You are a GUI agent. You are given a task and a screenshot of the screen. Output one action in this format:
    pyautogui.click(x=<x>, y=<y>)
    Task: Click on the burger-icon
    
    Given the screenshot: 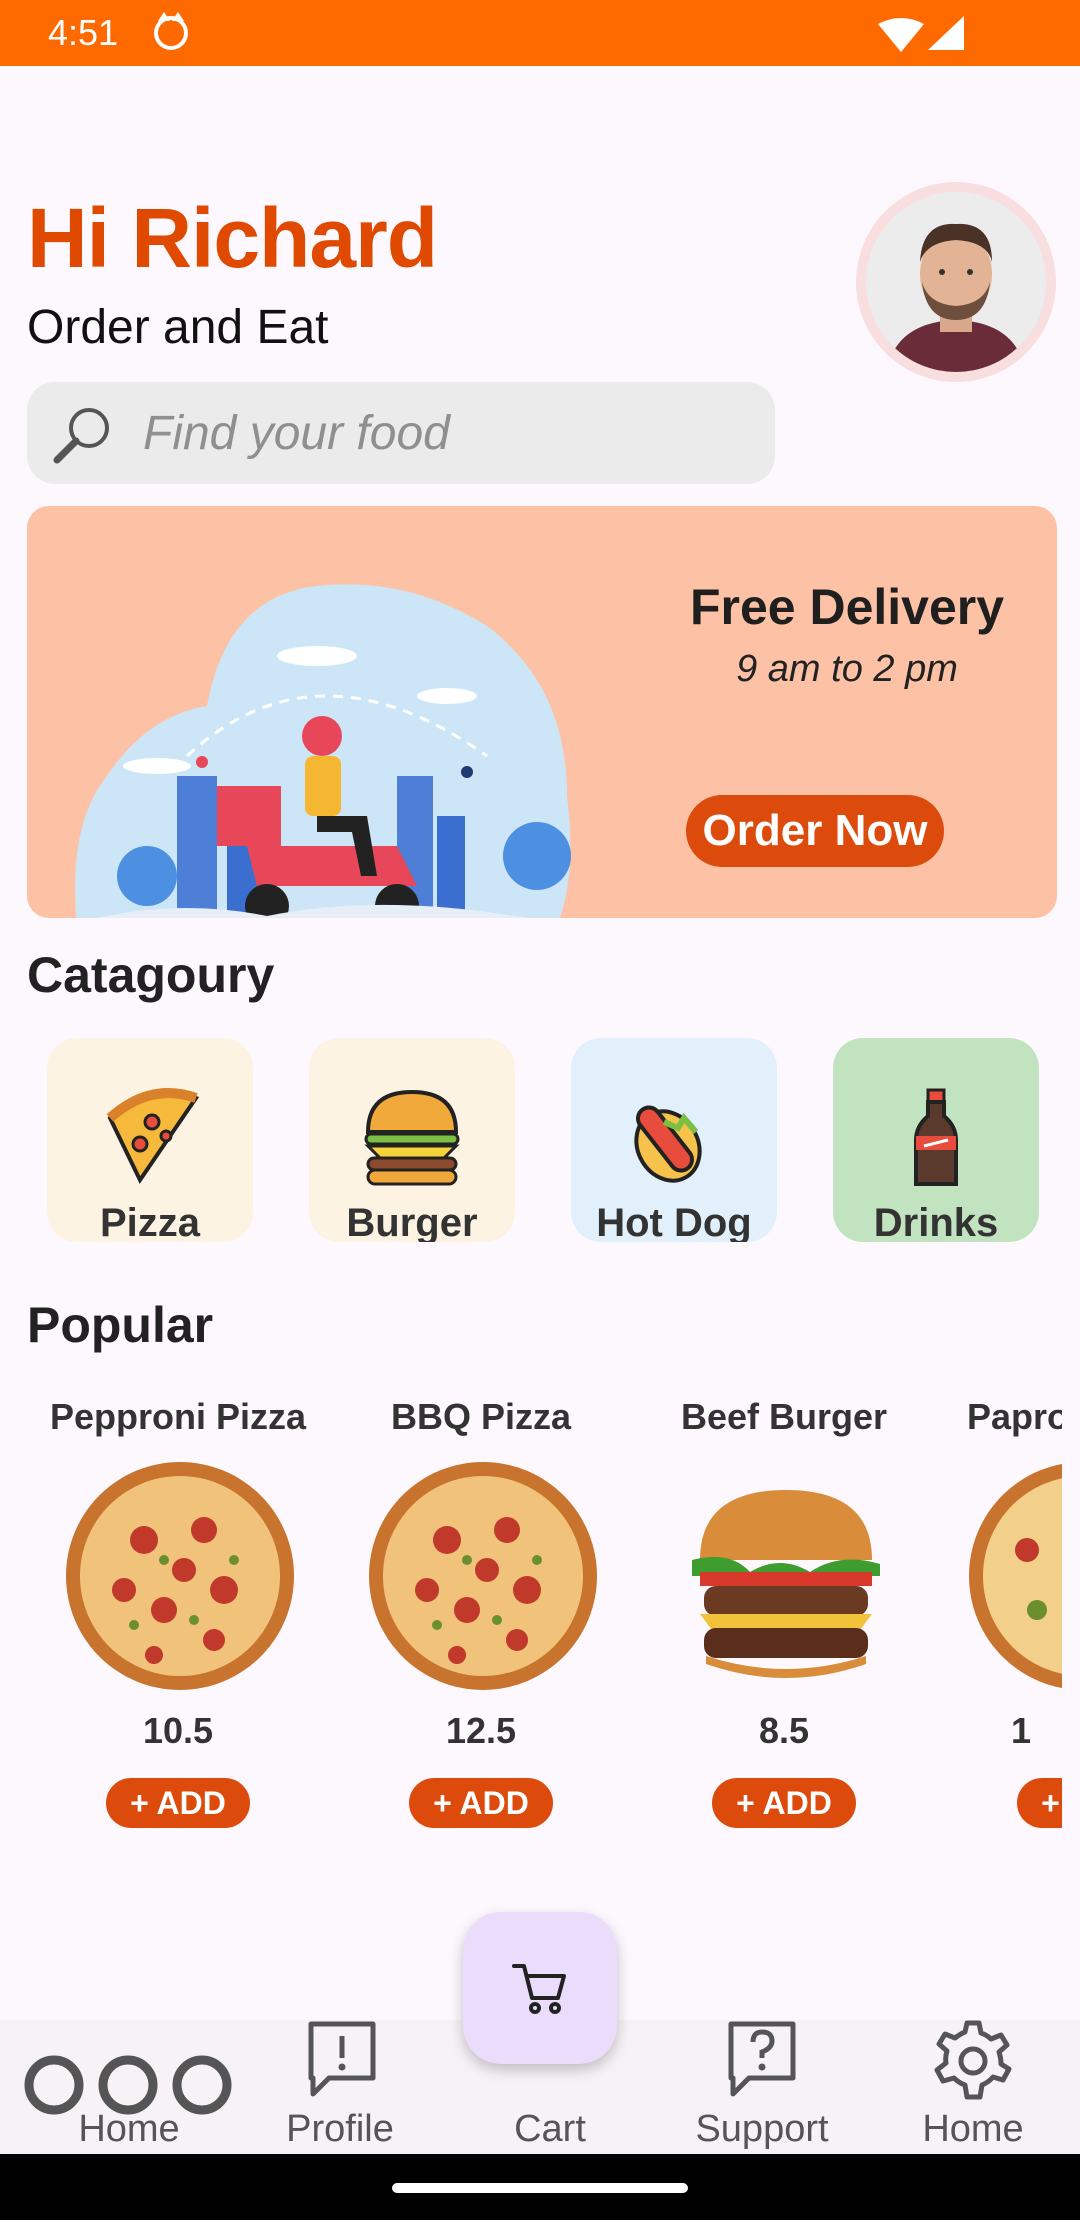 What is the action you would take?
    pyautogui.click(x=412, y=1137)
    